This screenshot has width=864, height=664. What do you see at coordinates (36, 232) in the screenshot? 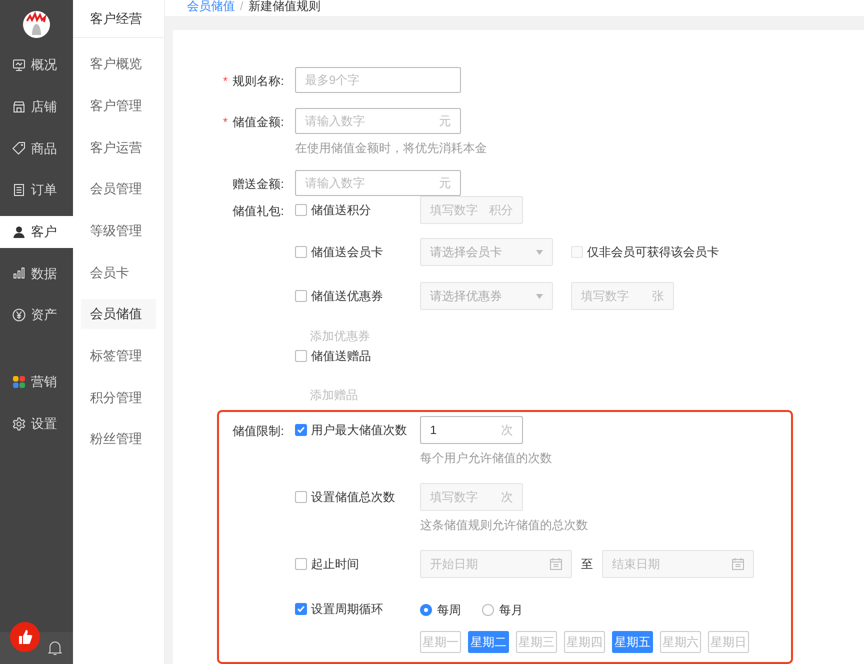
I see `sidebar-item: 客户` at bounding box center [36, 232].